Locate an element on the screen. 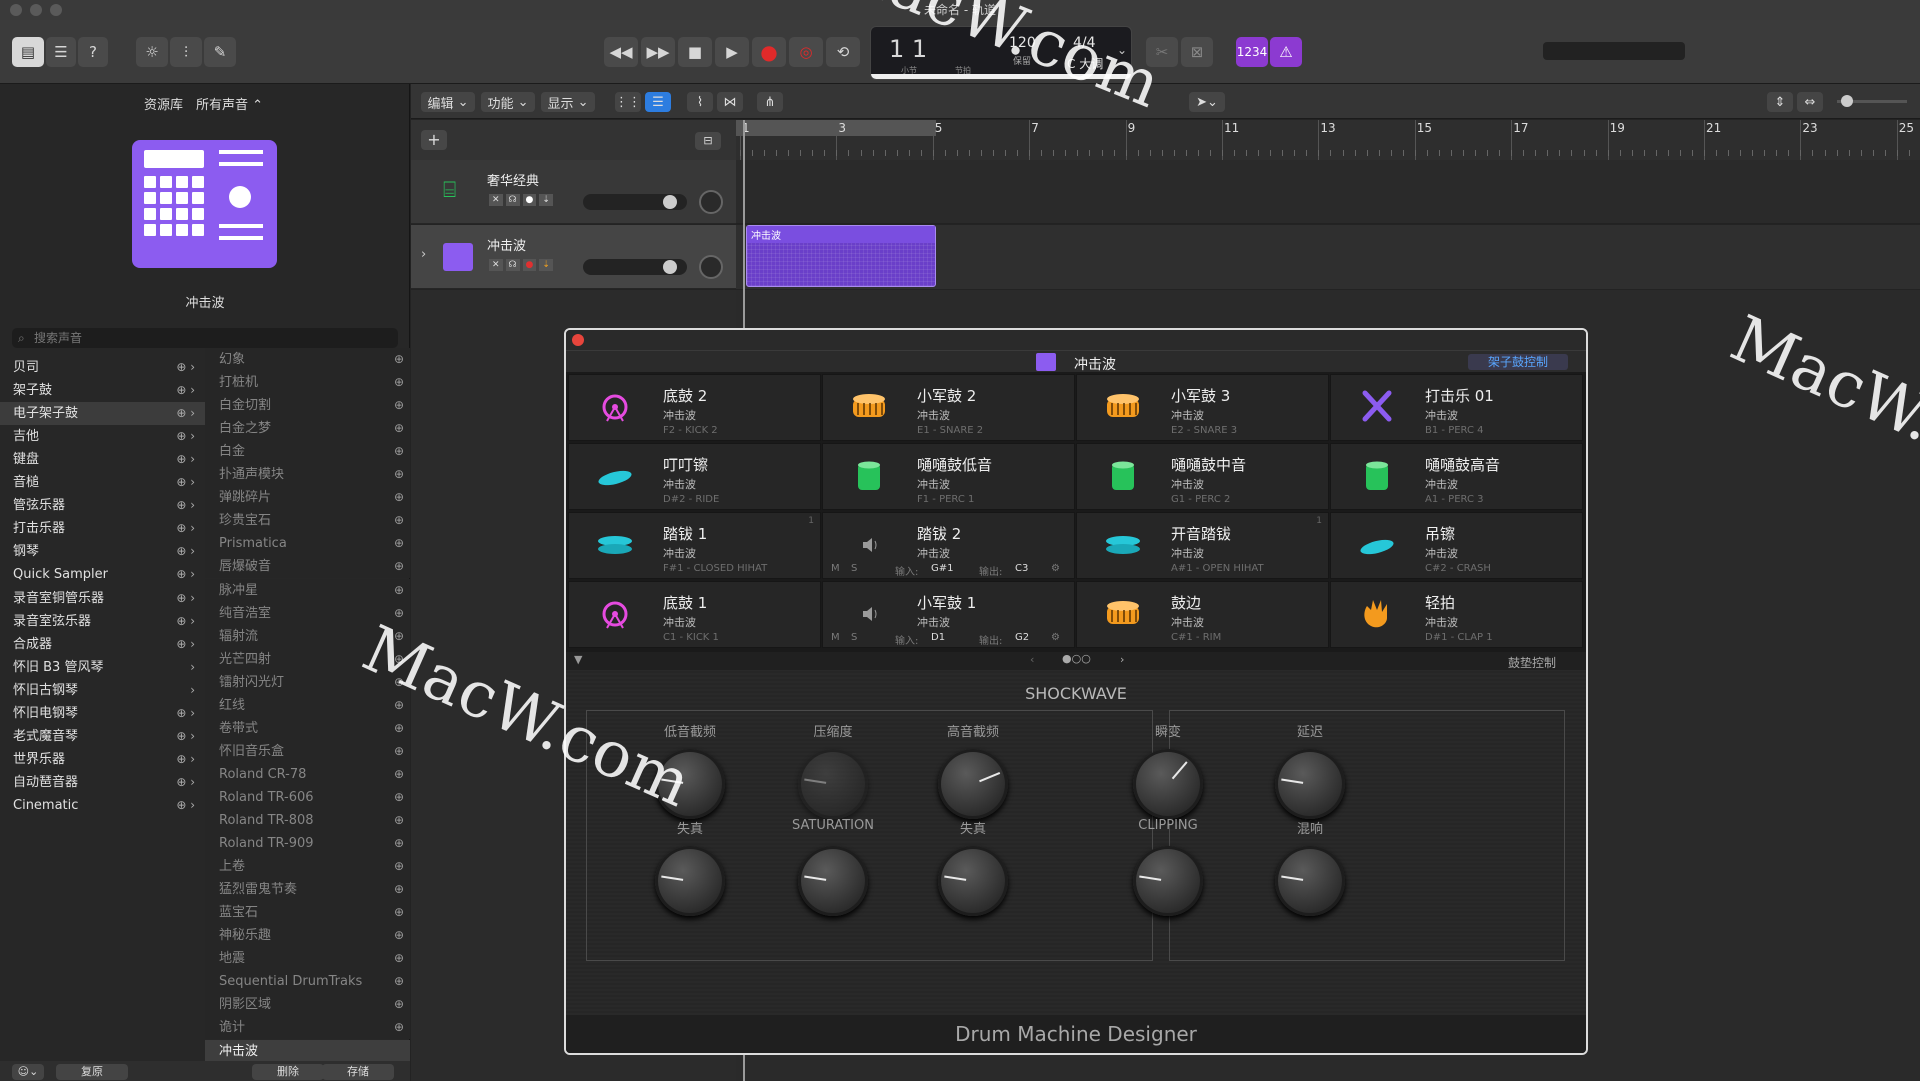 The height and width of the screenshot is (1081, 1920). save-button: 存储 is located at coordinates (358, 1072).